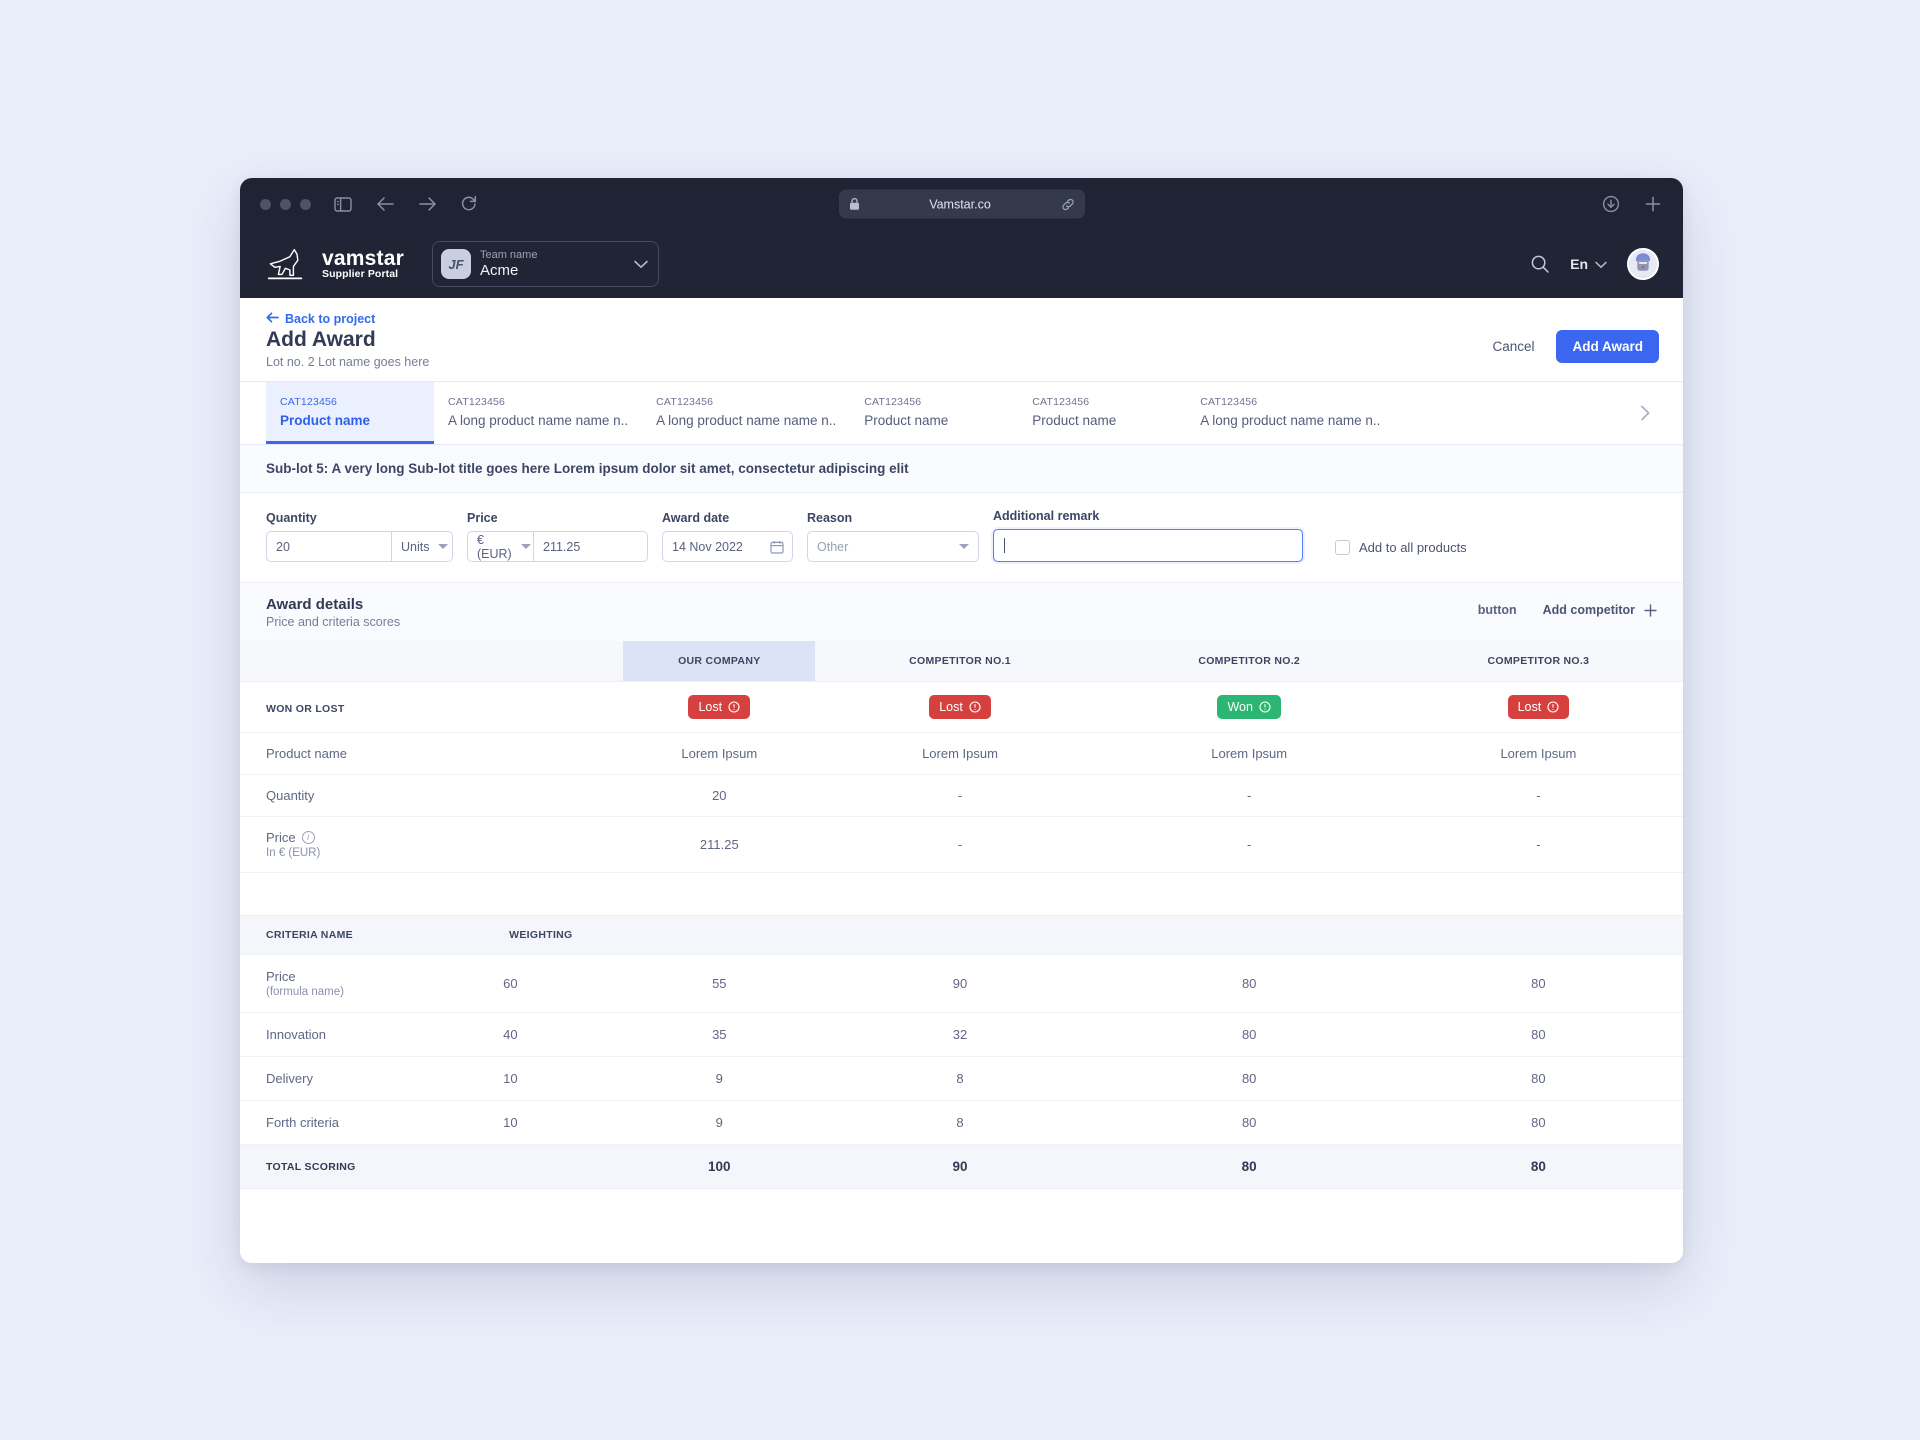 Image resolution: width=1920 pixels, height=1440 pixels. I want to click on quantity-input: 20, so click(328, 546).